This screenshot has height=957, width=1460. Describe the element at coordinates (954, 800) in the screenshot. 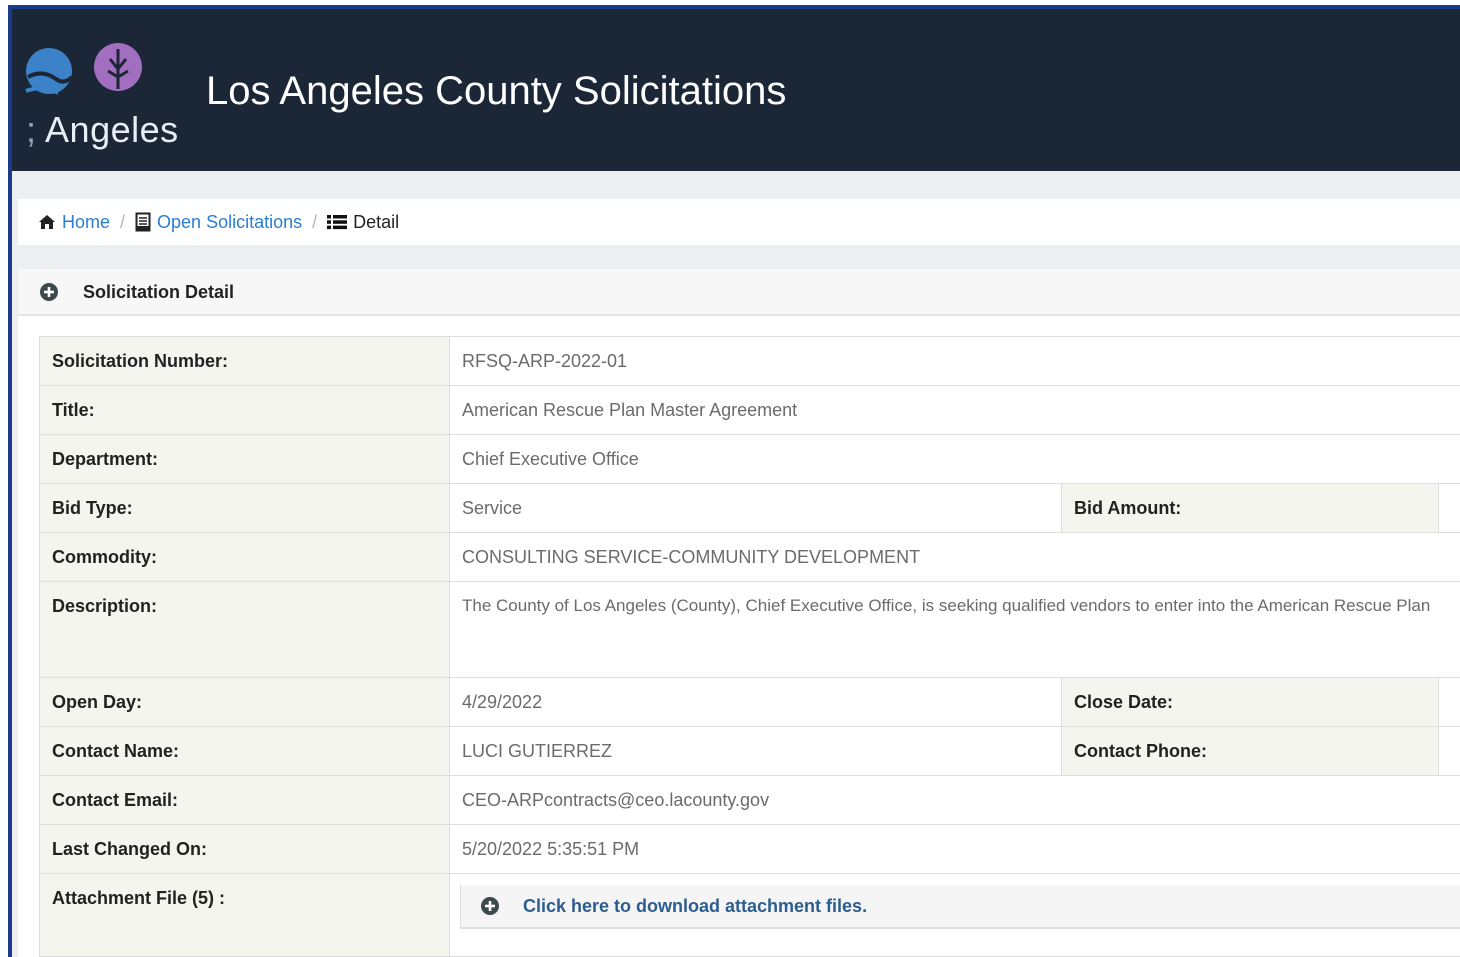

I see `contact-email-value: CEO-ARPcontracts@ceo.lacounty.gov` at that location.